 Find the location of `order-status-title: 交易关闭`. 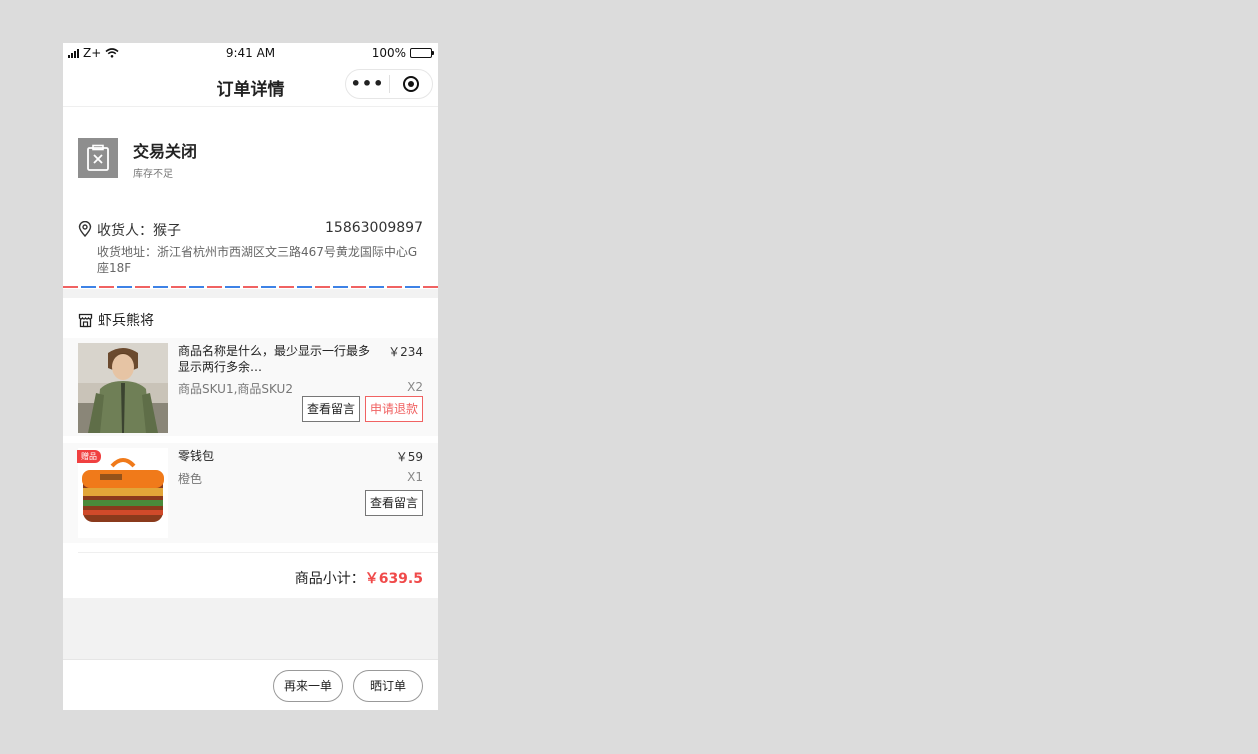

order-status-title: 交易关闭 is located at coordinates (165, 151).